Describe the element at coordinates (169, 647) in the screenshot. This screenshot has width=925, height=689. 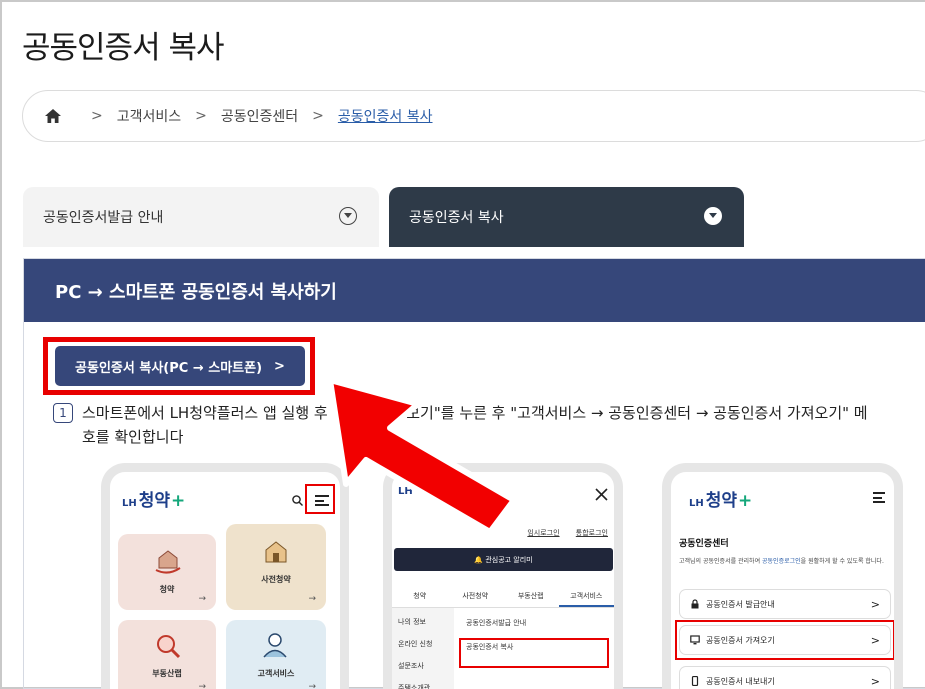
I see `magnifier-icon` at that location.